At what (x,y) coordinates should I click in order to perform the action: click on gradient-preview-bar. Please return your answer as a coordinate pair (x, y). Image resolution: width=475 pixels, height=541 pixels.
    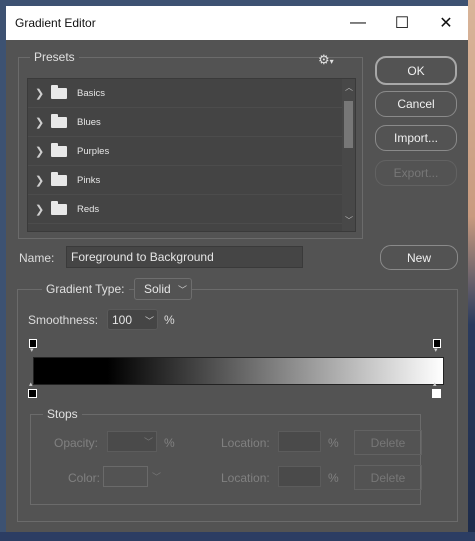
    Looking at the image, I should click on (238, 371).